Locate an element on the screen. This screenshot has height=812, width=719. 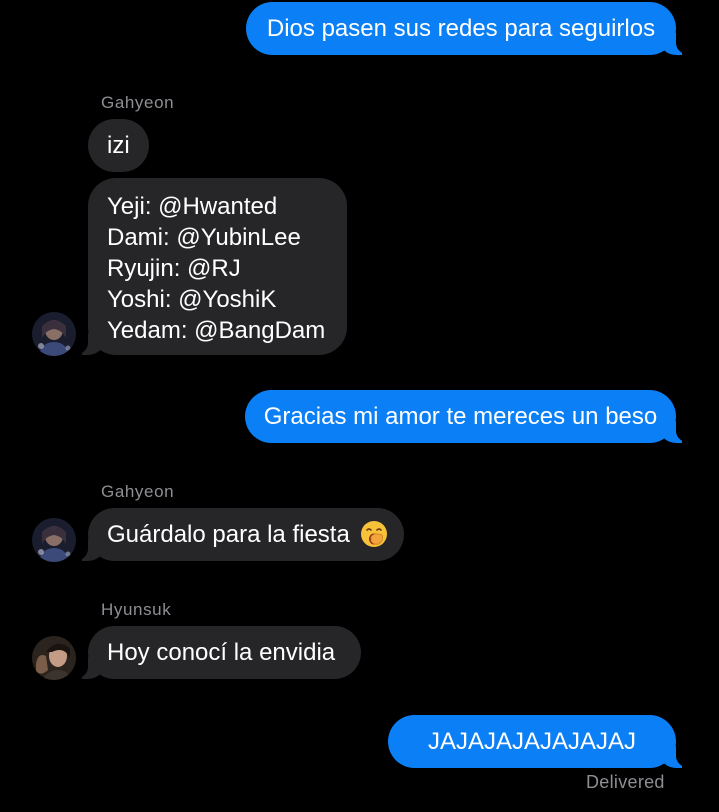
message-incoming: Hoy conocí la envidia is located at coordinates (216, 652).